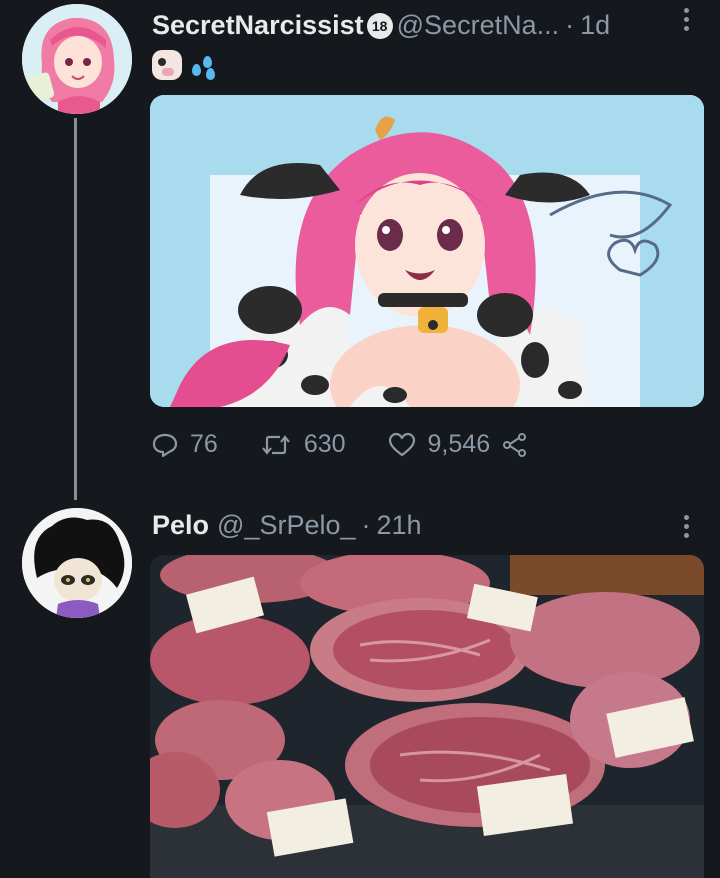 This screenshot has height=878, width=720. I want to click on reply-icon, so click(165, 445).